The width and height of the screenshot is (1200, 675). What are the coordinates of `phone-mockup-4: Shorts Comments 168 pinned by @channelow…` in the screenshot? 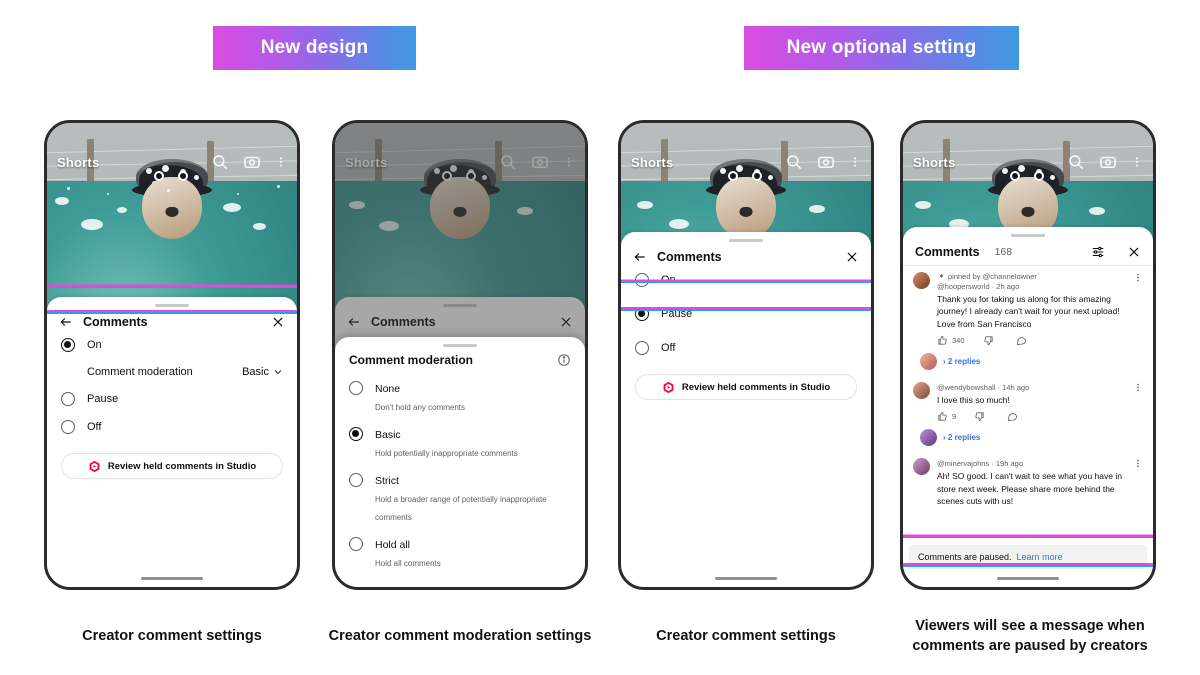 It's located at (1028, 355).